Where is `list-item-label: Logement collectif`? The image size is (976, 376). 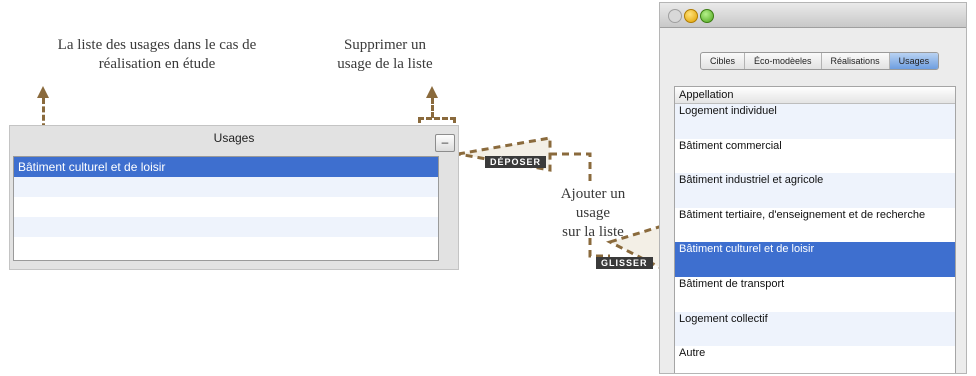 list-item-label: Logement collectif is located at coordinates (723, 318).